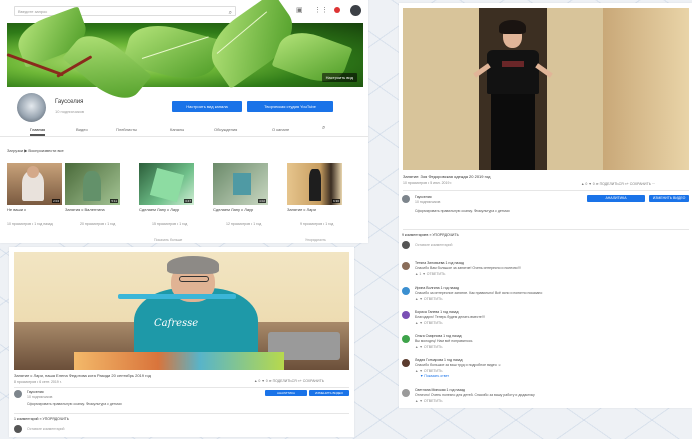 Image resolution: width=692 pixels, height=439 pixels. I want to click on tab-home: Главная, so click(38, 131).